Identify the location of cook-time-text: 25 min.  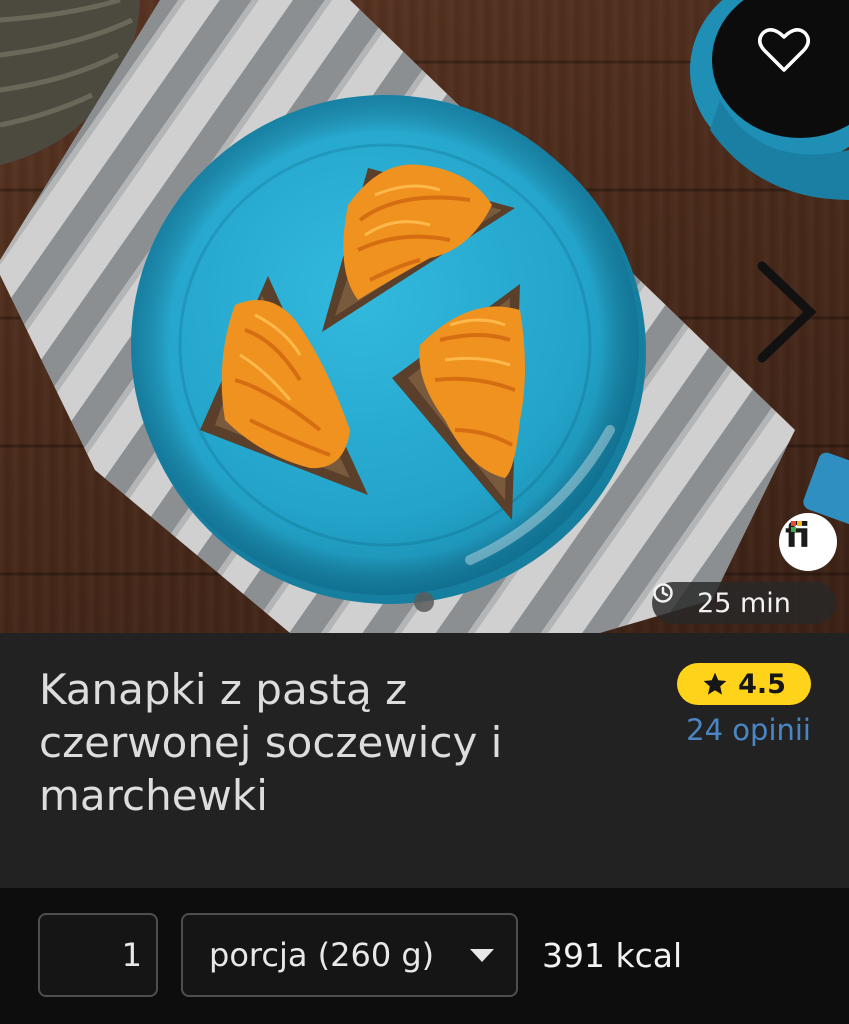
(744, 603).